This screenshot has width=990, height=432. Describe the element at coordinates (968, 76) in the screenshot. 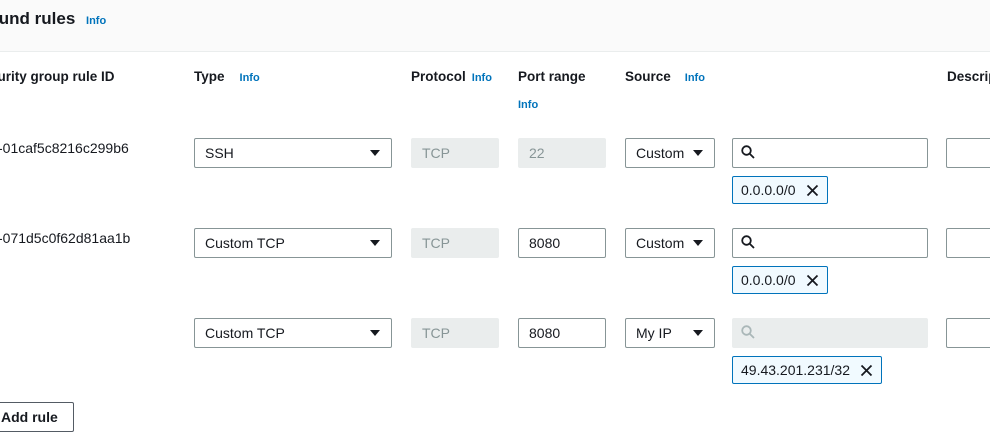

I see `col-header-description: Descrip` at that location.